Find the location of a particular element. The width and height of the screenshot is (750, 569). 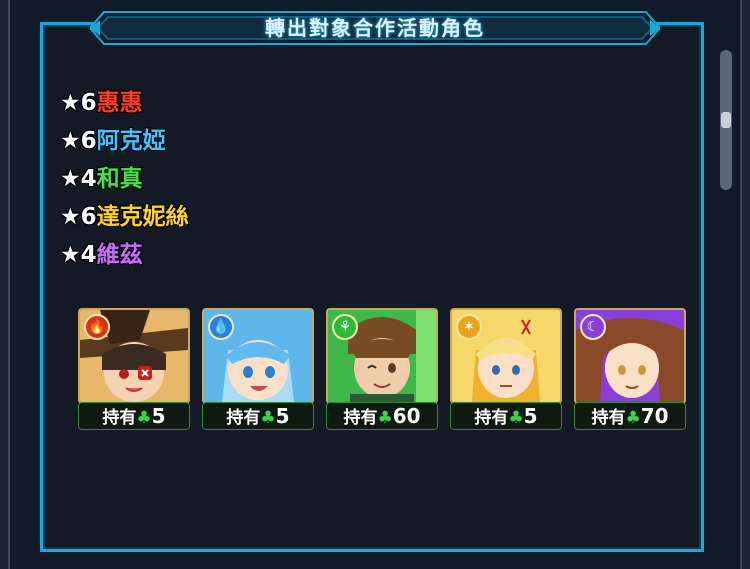

character-list: ★6惠惠 ★6阿克婭 ★4和真 ★6達克妮絲 ★4維茲 is located at coordinates (124, 179).